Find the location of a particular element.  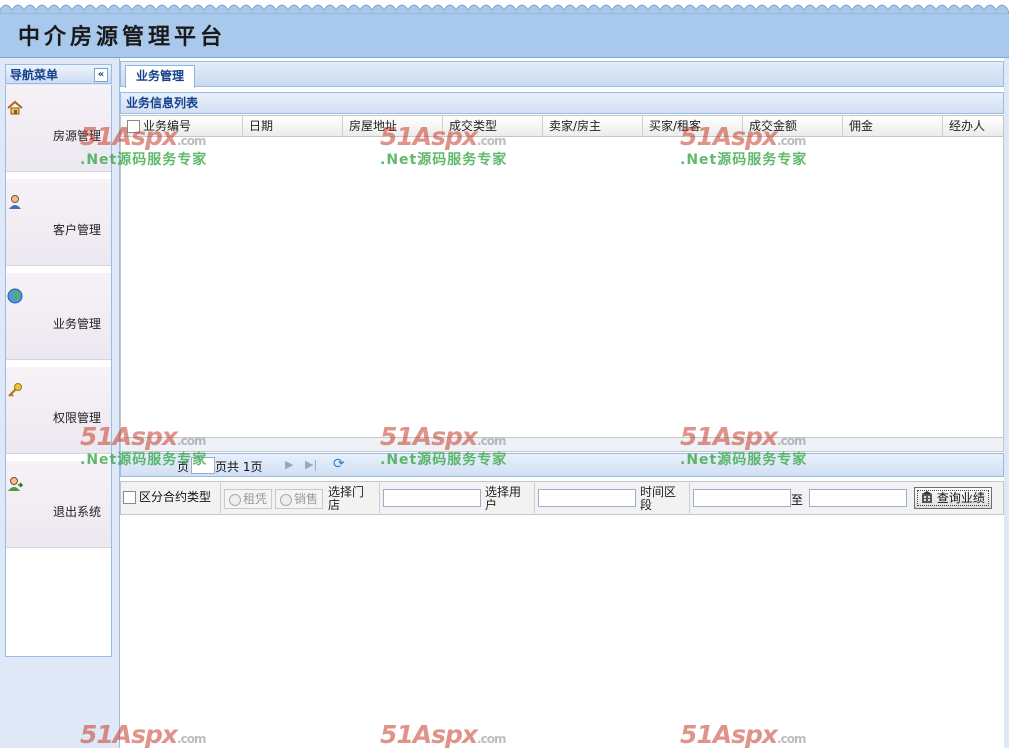

grid-col-agent: 经办人 is located at coordinates (973, 126).